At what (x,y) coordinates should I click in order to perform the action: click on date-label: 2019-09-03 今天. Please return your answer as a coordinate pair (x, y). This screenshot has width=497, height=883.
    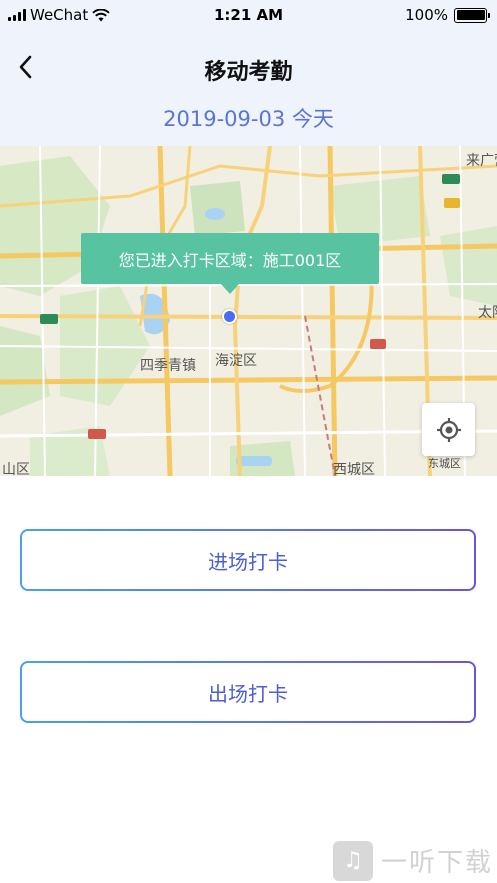
    Looking at the image, I should click on (248, 119).